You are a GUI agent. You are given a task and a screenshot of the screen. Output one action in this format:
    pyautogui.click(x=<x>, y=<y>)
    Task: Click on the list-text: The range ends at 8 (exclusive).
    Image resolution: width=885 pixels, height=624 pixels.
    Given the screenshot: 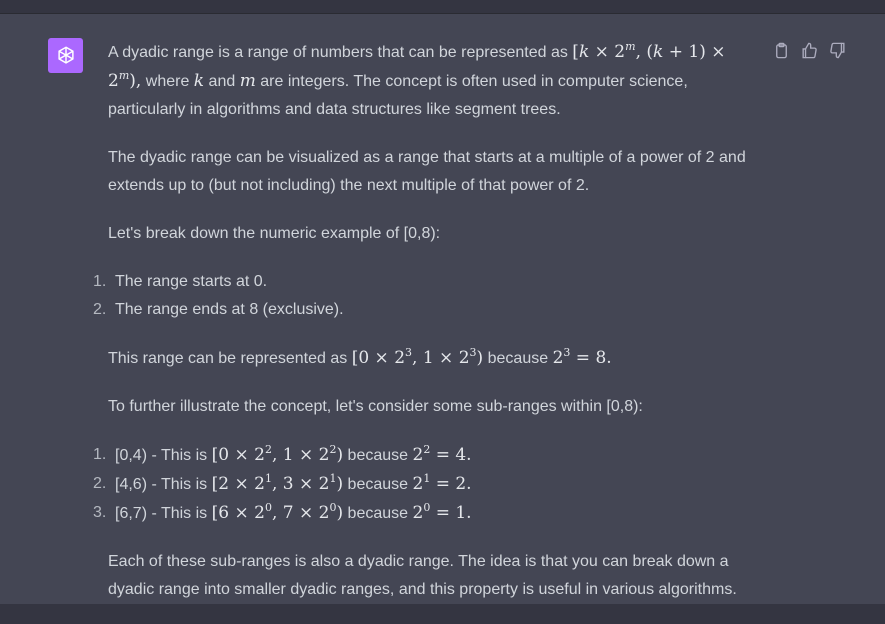 What is the action you would take?
    pyautogui.click(x=229, y=309)
    